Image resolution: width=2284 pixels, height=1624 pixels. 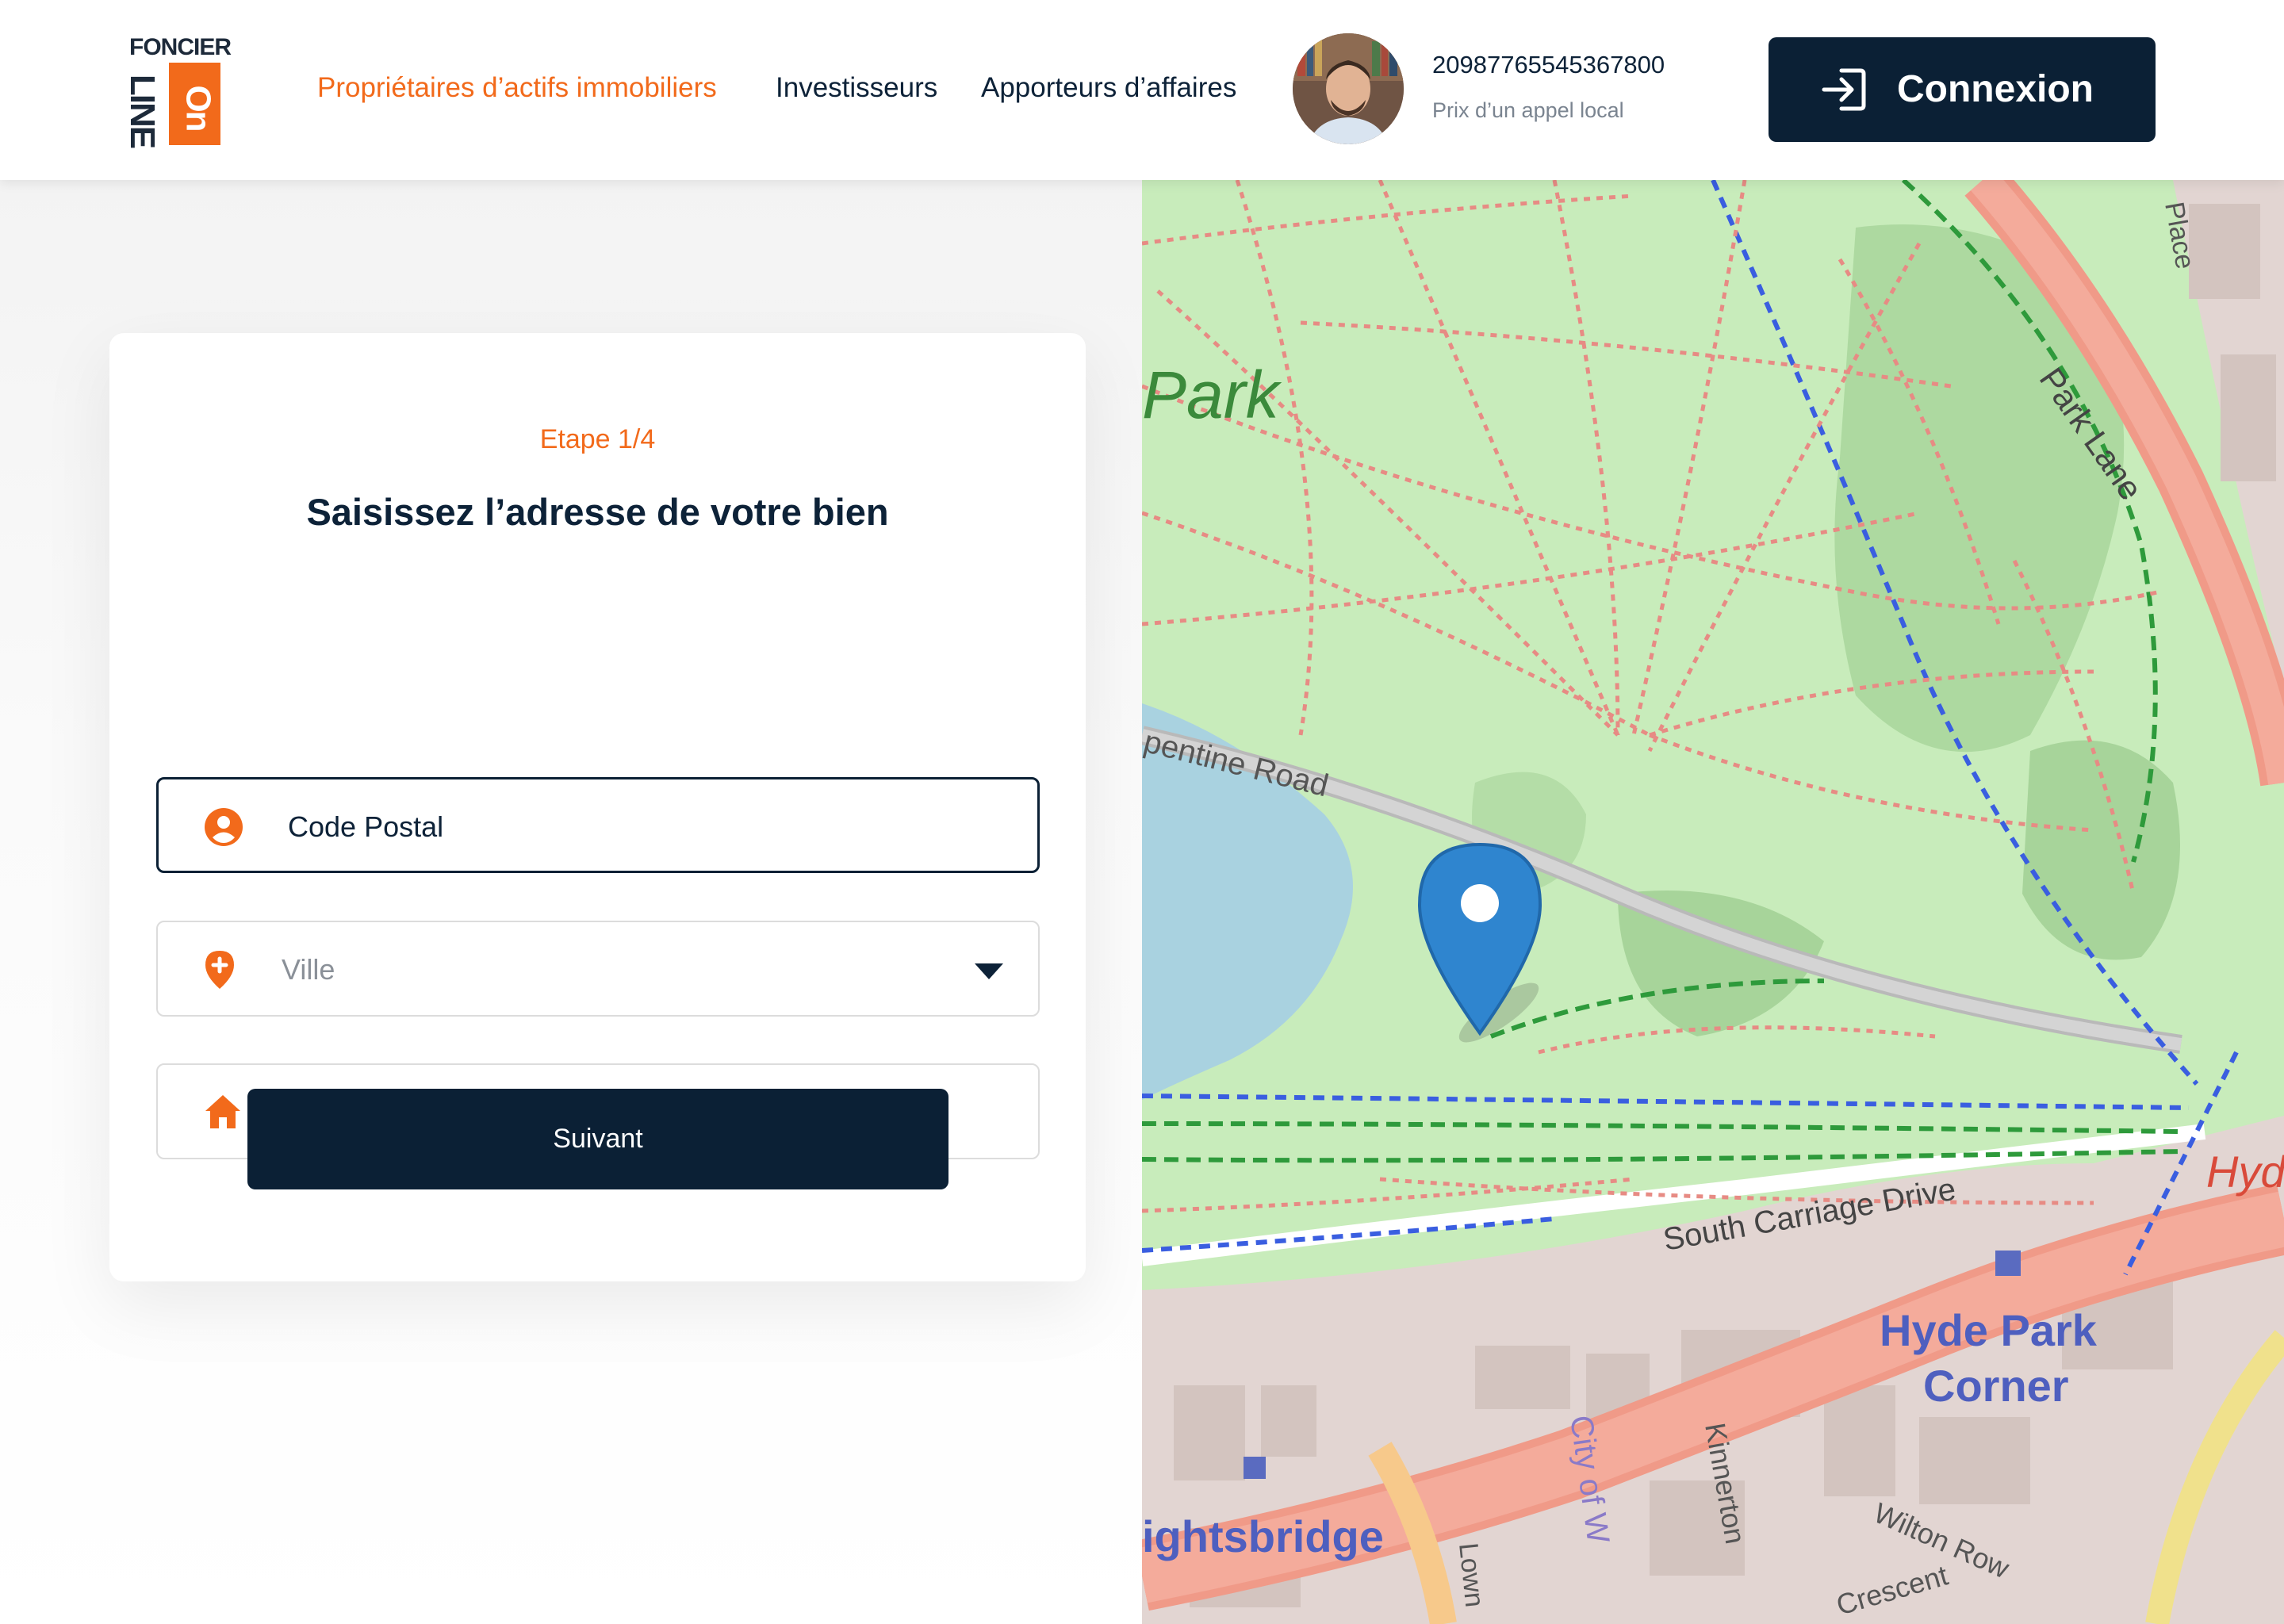 What do you see at coordinates (308, 969) in the screenshot?
I see `ville-placeholder: Ville` at bounding box center [308, 969].